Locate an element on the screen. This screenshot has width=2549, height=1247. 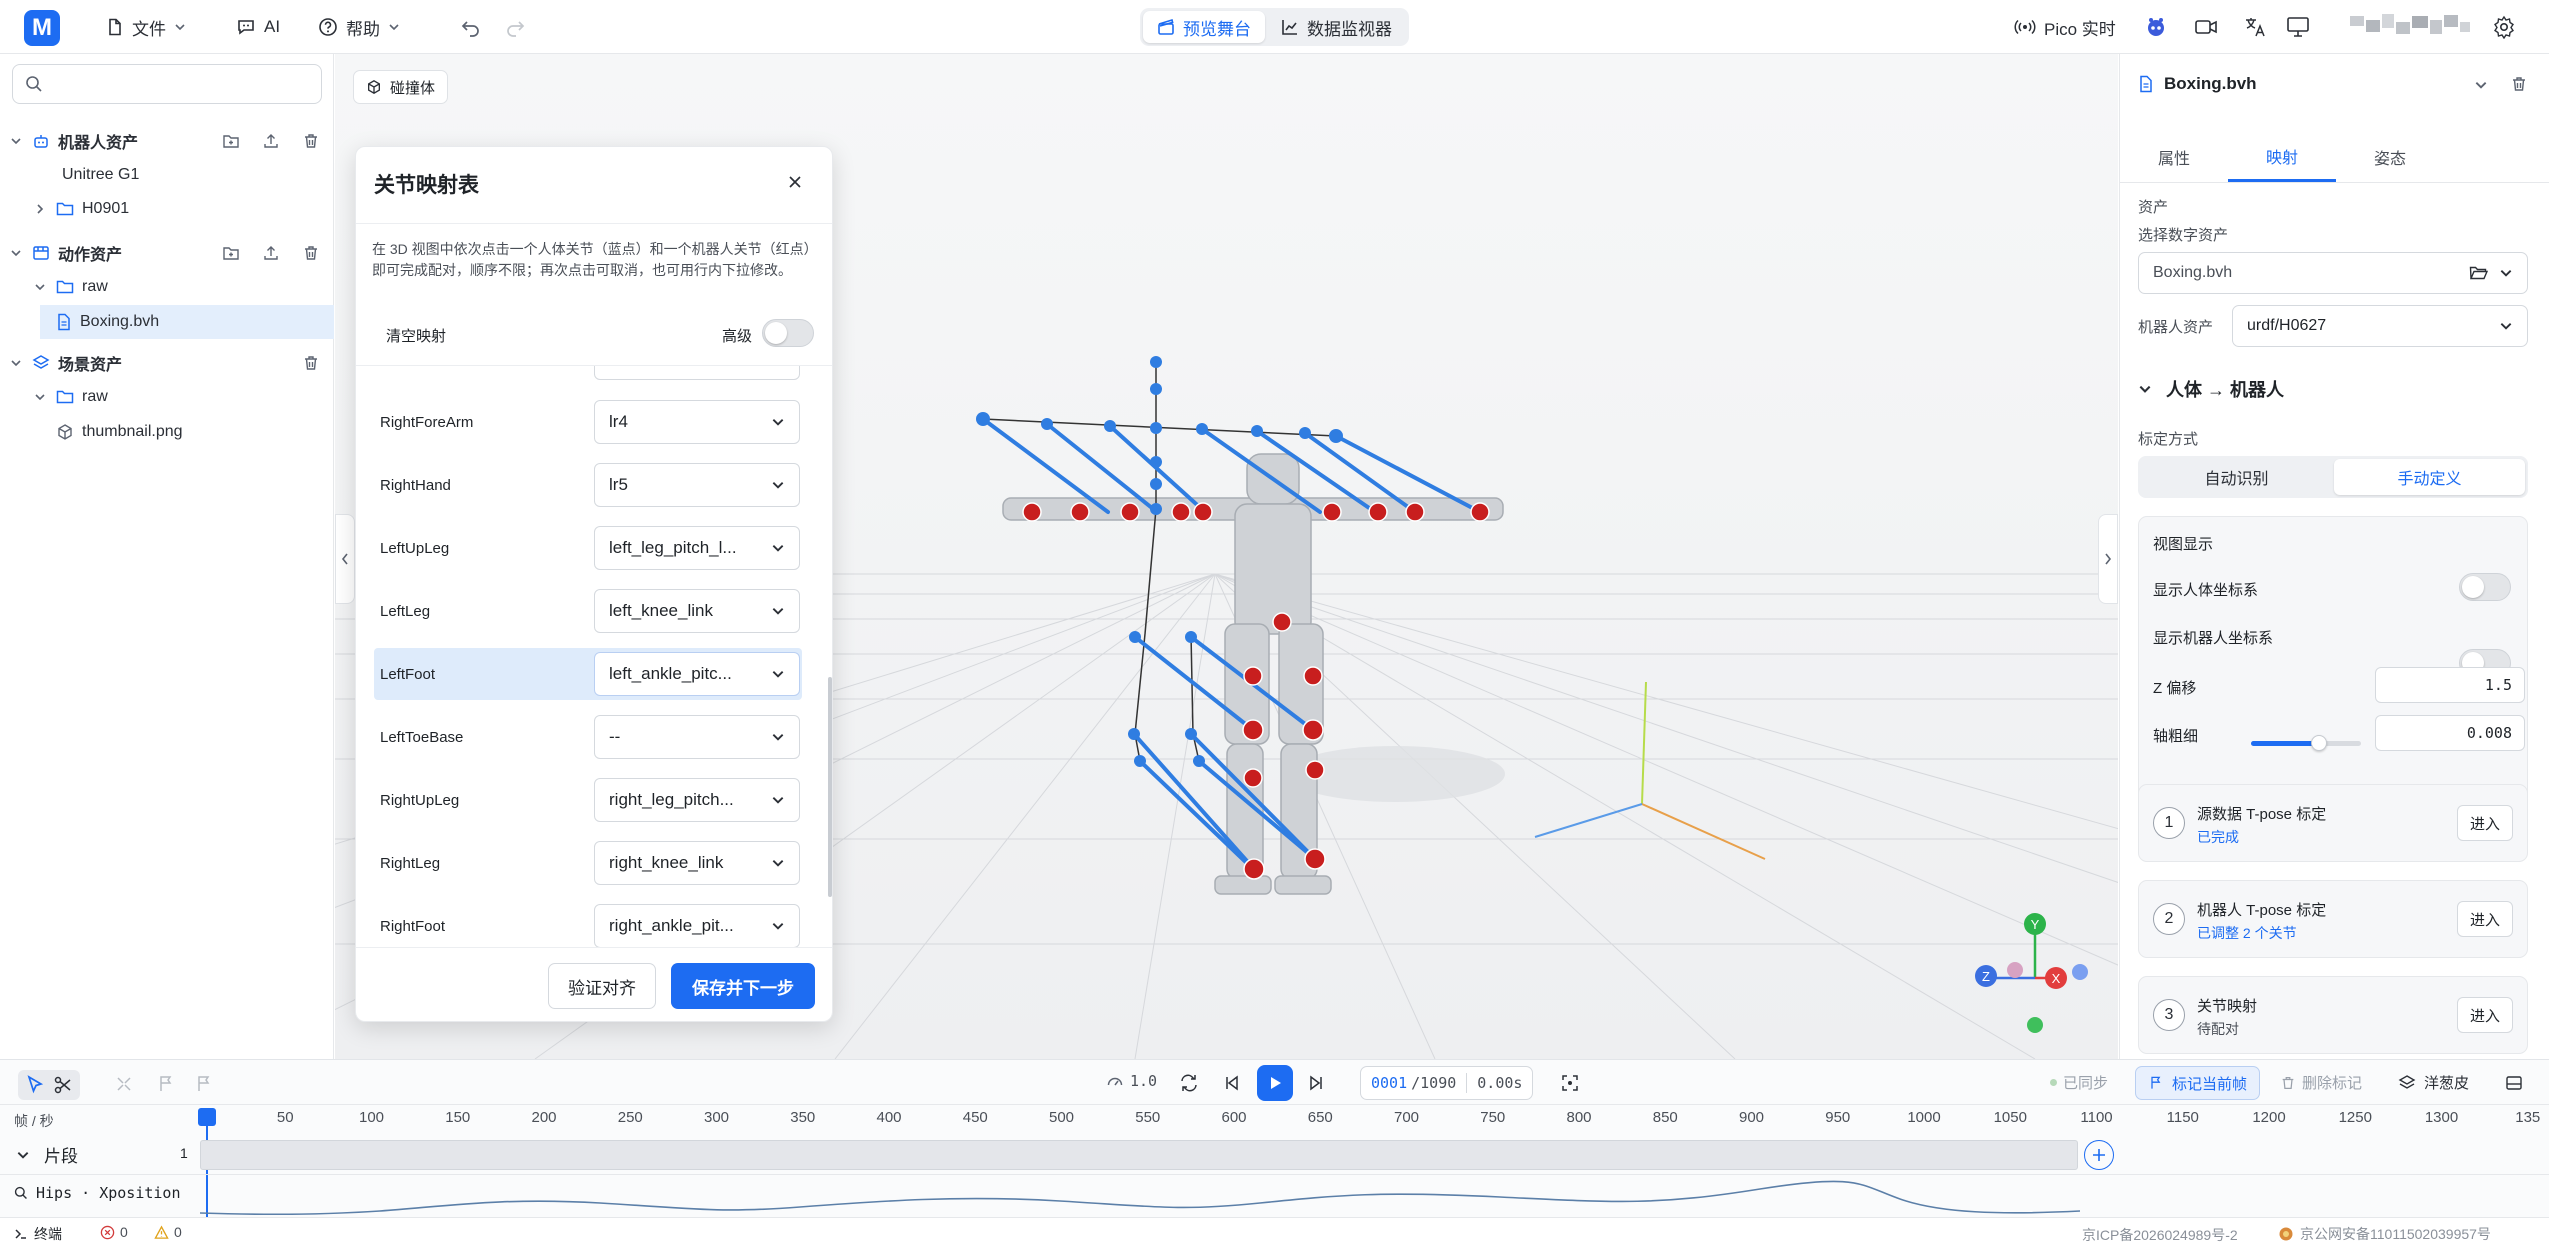
error-count: 0 is located at coordinates (114, 1232).